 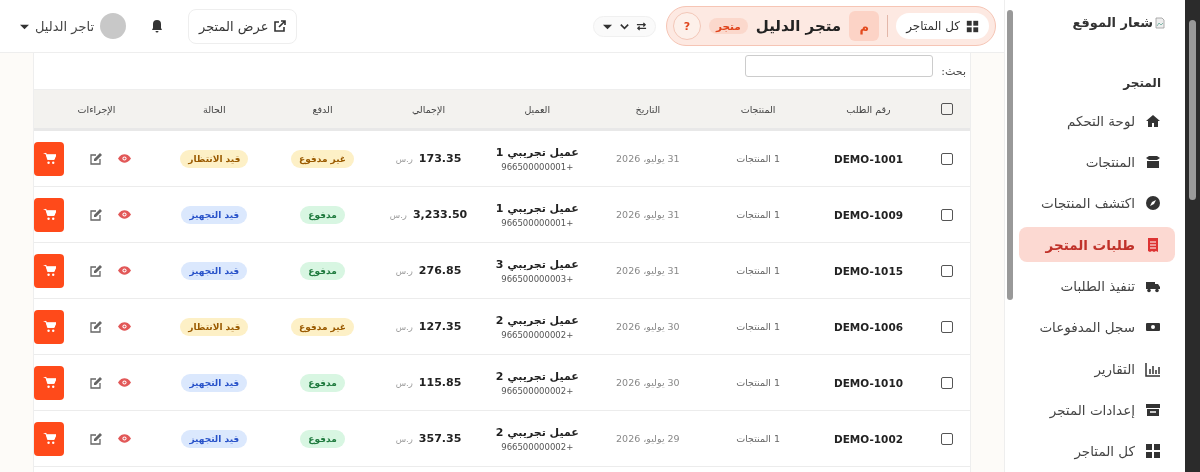 I want to click on scrollbar, so click(x=1192, y=236).